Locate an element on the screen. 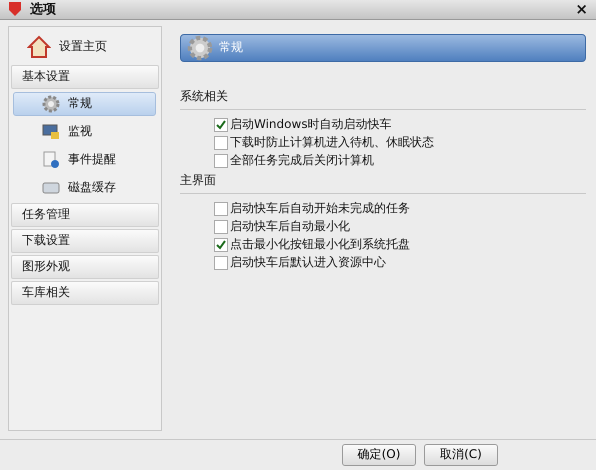 The height and width of the screenshot is (470, 596). section-title: 系统相关 is located at coordinates (383, 99).